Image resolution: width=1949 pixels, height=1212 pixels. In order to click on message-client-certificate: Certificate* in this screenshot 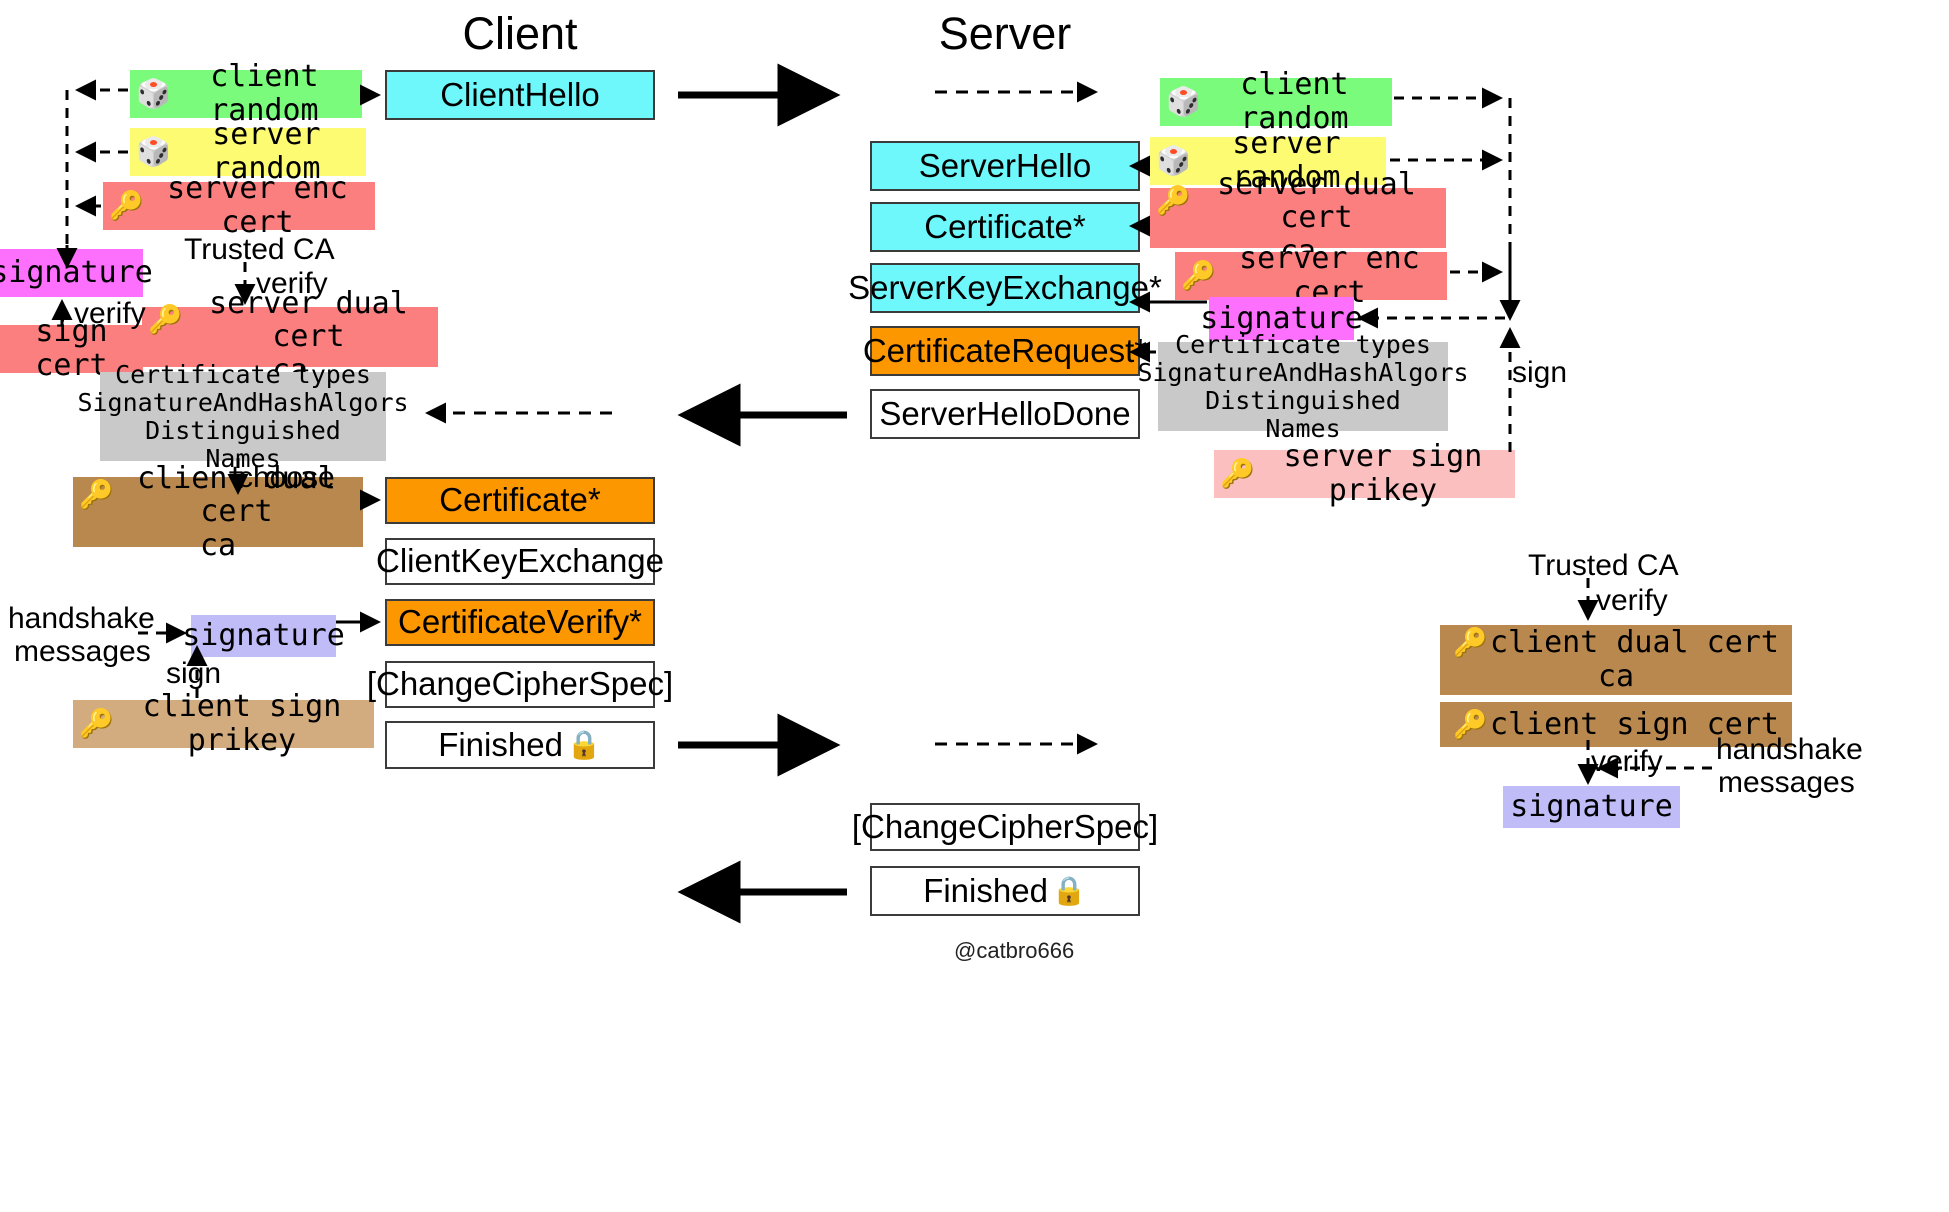, I will do `click(520, 500)`.